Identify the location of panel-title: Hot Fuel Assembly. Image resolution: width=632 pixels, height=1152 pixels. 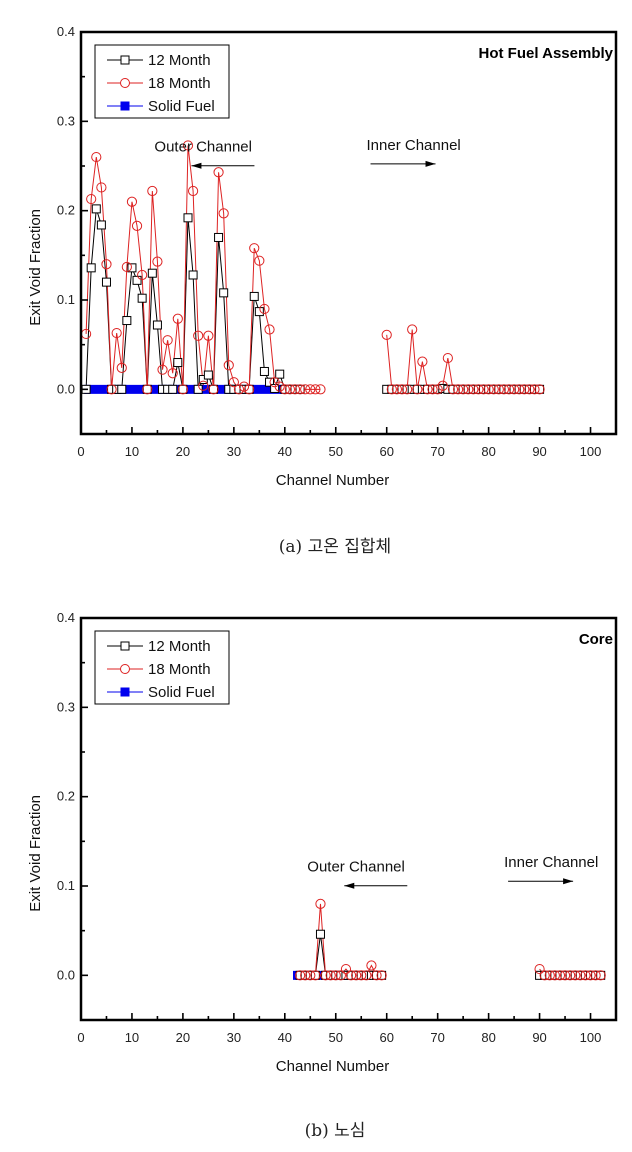
(546, 53).